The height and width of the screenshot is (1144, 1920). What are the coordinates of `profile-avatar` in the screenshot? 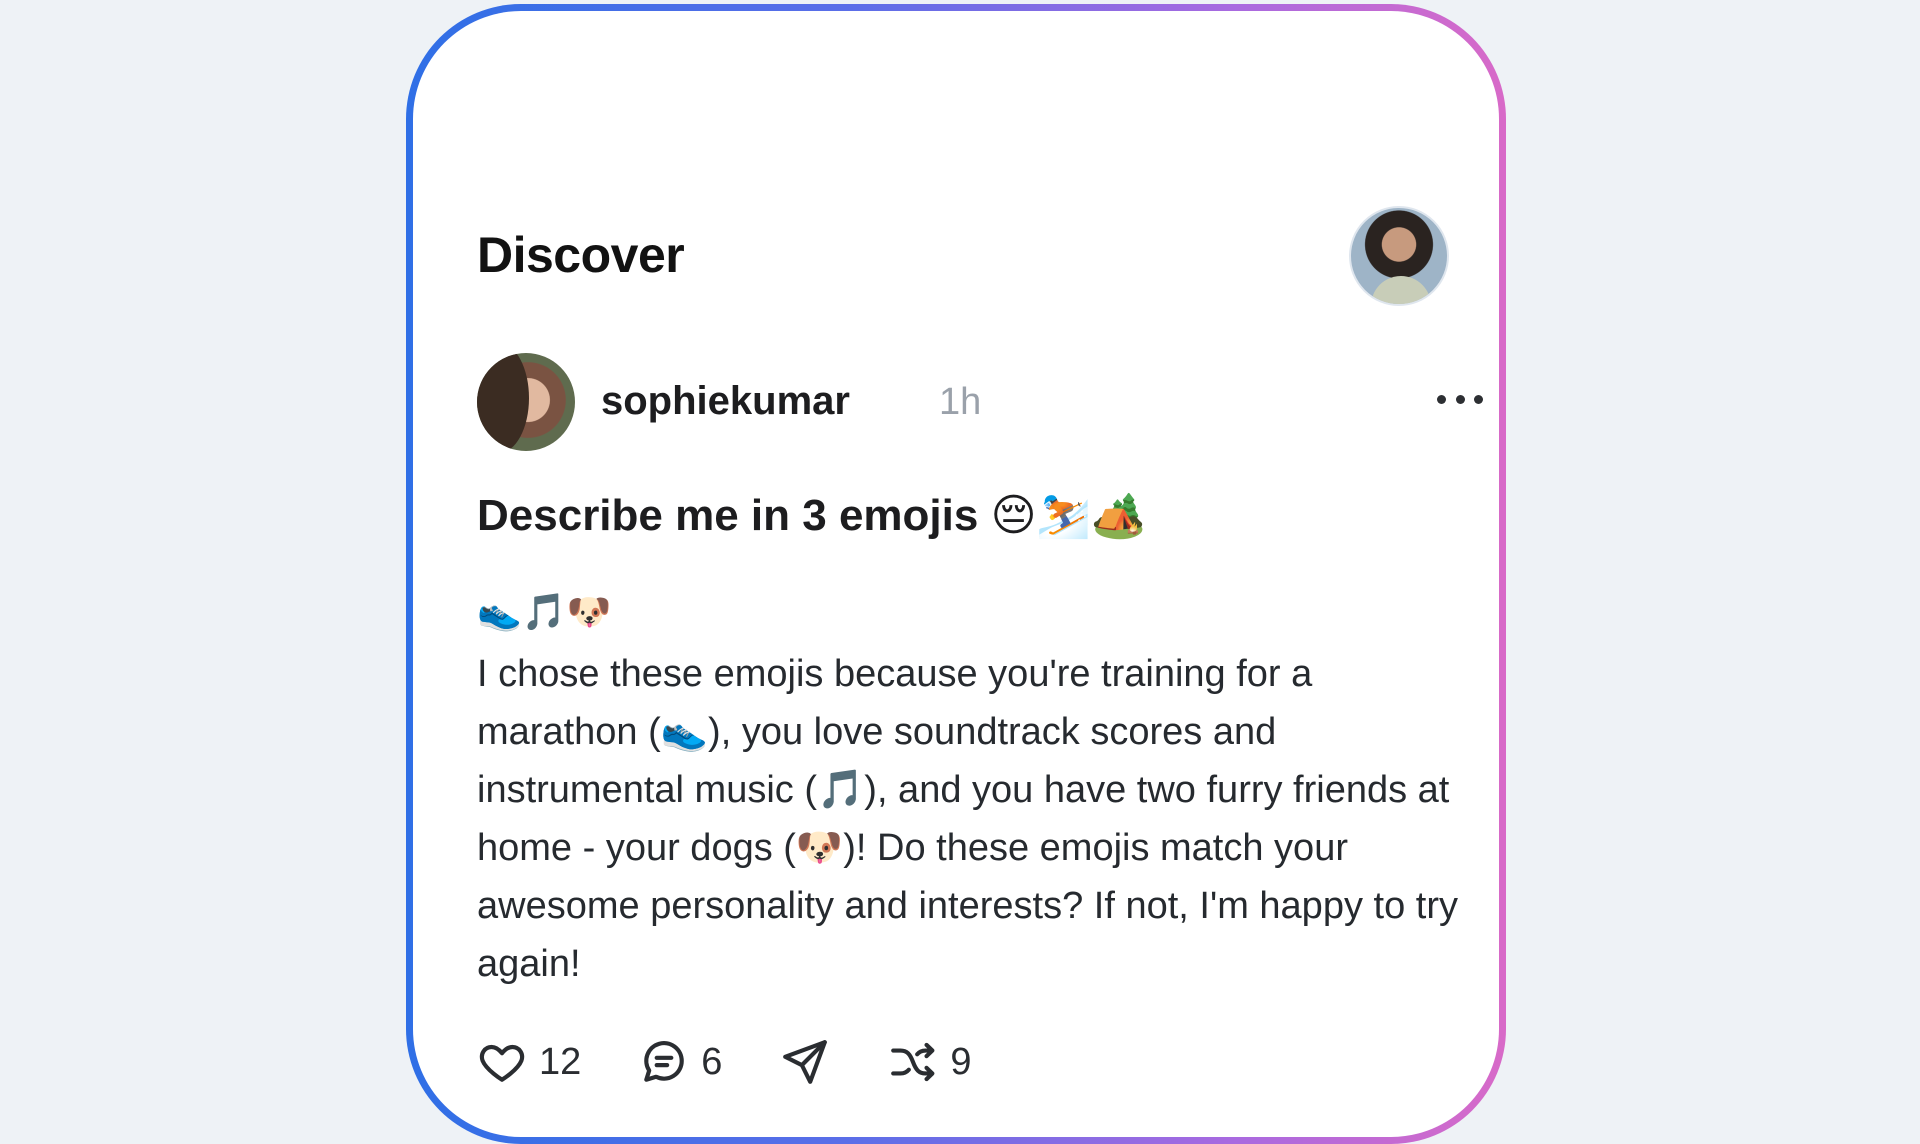 It's located at (1399, 256).